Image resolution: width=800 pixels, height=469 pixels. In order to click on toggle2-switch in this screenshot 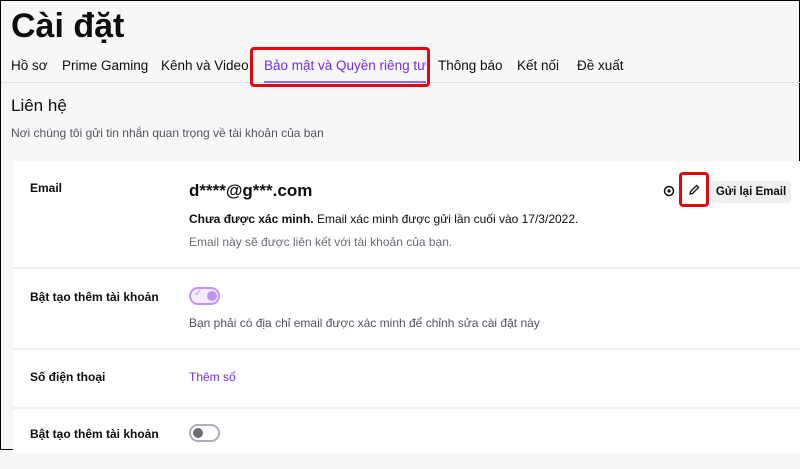, I will do `click(204, 433)`.